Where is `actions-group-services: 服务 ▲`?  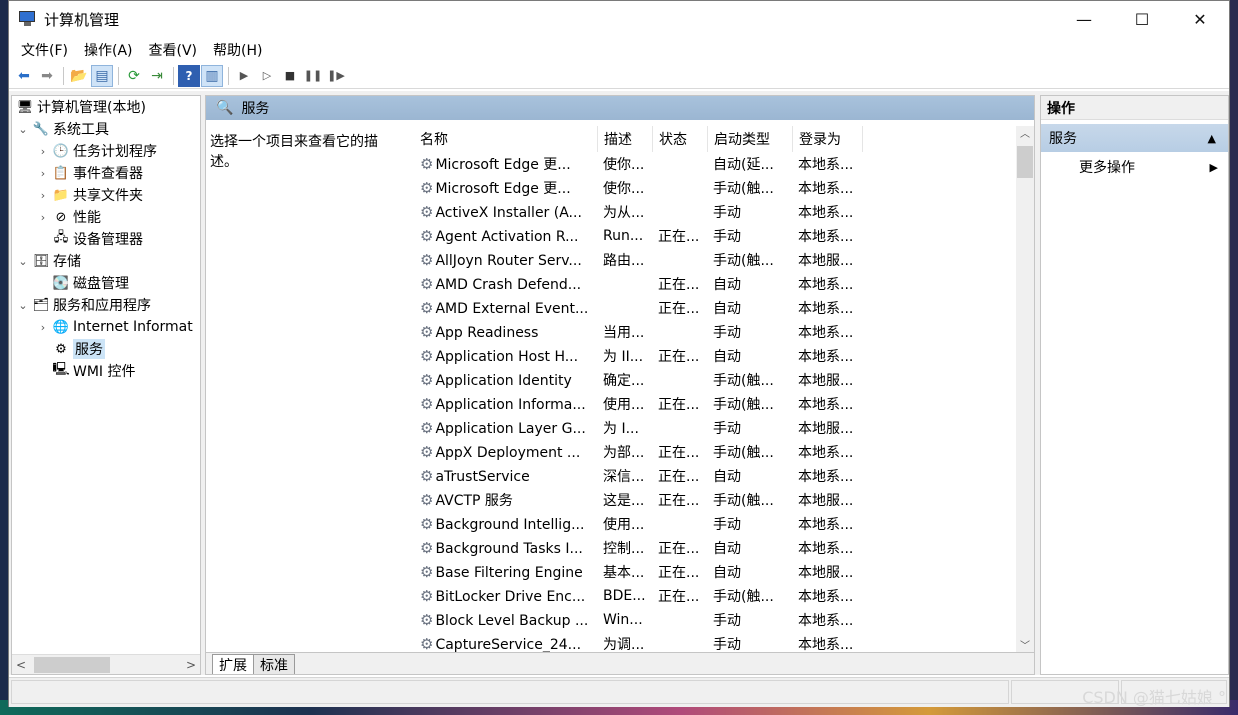
actions-group-services: 服务 ▲ is located at coordinates (1134, 138).